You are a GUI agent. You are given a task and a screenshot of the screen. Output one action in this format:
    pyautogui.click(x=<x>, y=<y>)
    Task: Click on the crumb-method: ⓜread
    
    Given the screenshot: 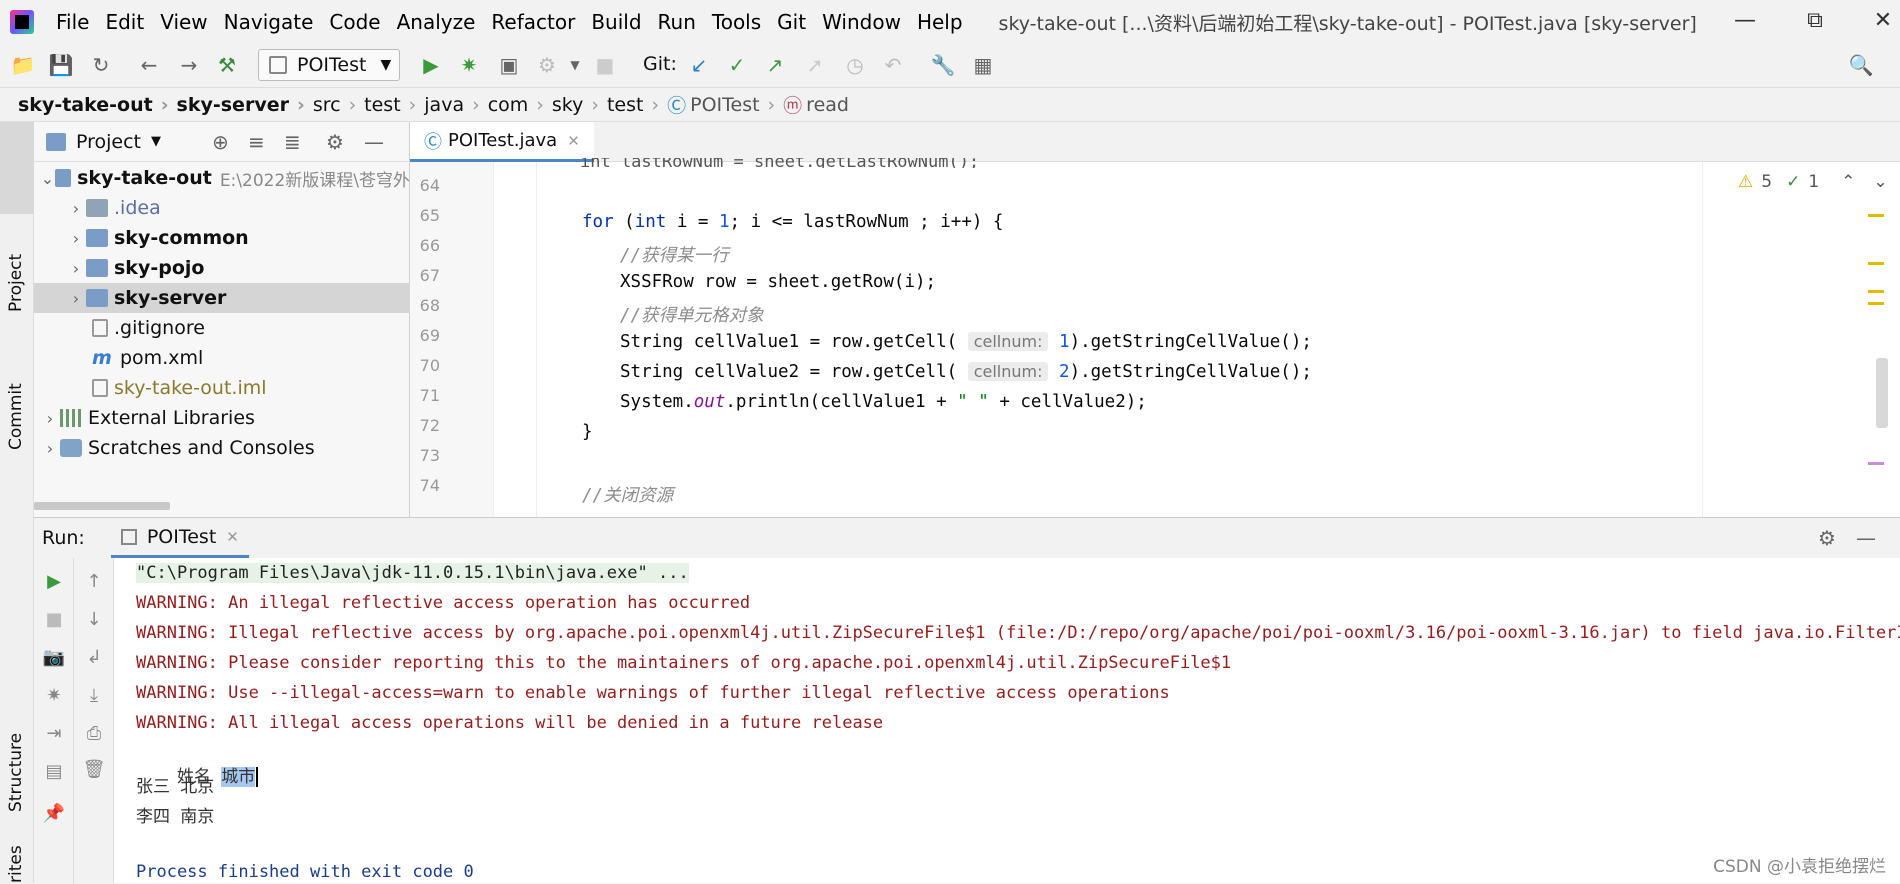 What is the action you would take?
    pyautogui.click(x=816, y=104)
    